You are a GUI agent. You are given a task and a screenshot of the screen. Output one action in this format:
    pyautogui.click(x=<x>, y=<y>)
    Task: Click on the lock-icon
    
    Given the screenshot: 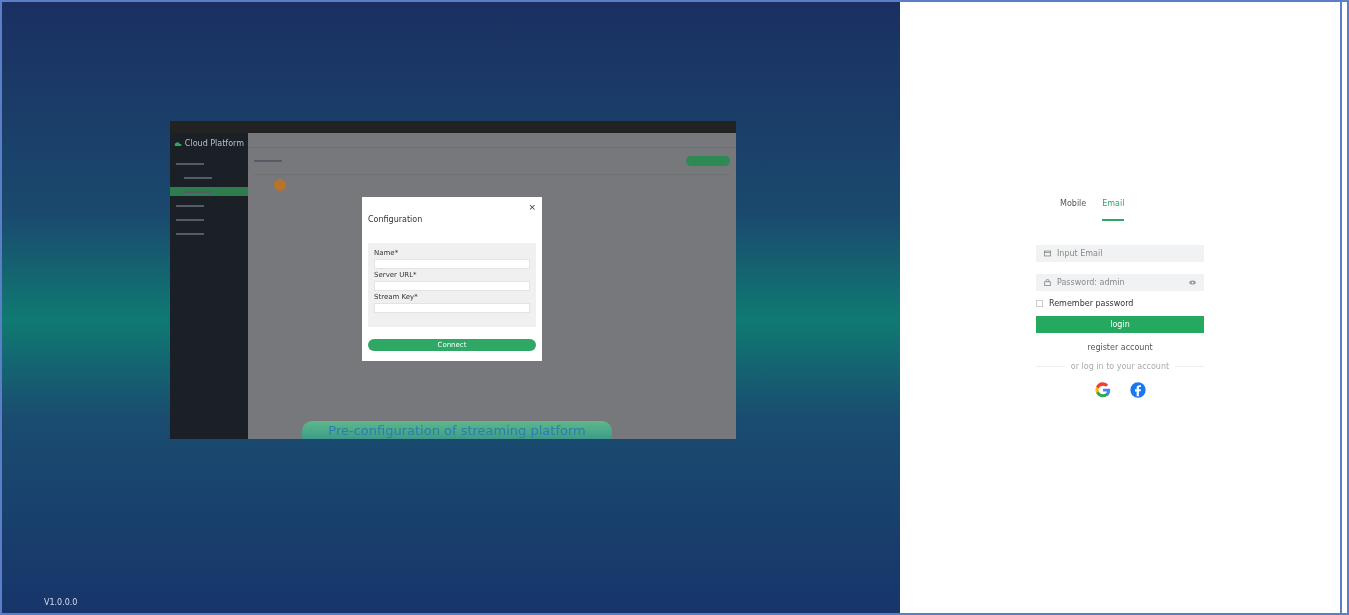 What is the action you would take?
    pyautogui.click(x=1047, y=282)
    